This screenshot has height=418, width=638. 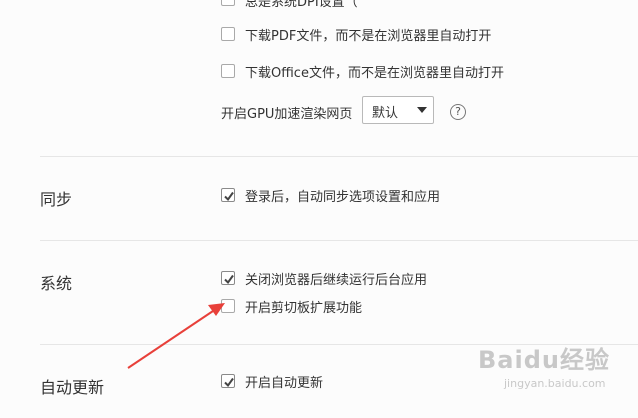 I want to click on watermark-url: jingyan.baidu.com, so click(x=555, y=383).